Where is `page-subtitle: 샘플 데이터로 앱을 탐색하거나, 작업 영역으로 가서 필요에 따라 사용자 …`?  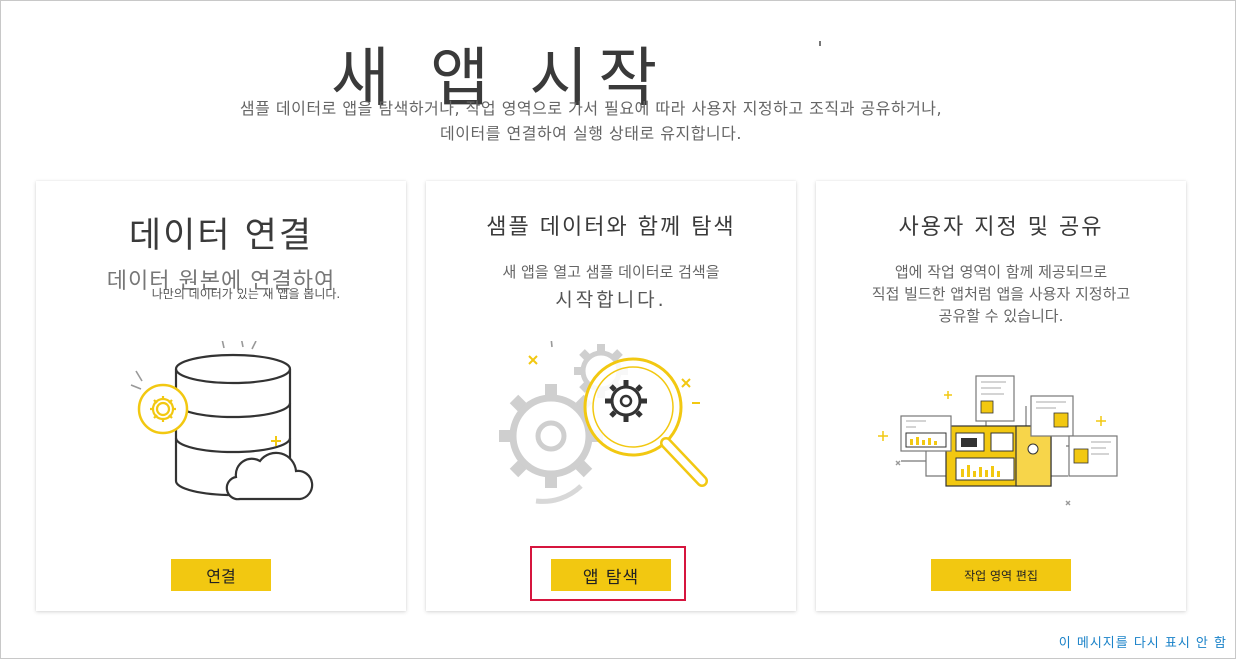
page-subtitle: 샘플 데이터로 앱을 탐색하거나, 작업 영역으로 가서 필요에 따라 사용자 … is located at coordinates (591, 121).